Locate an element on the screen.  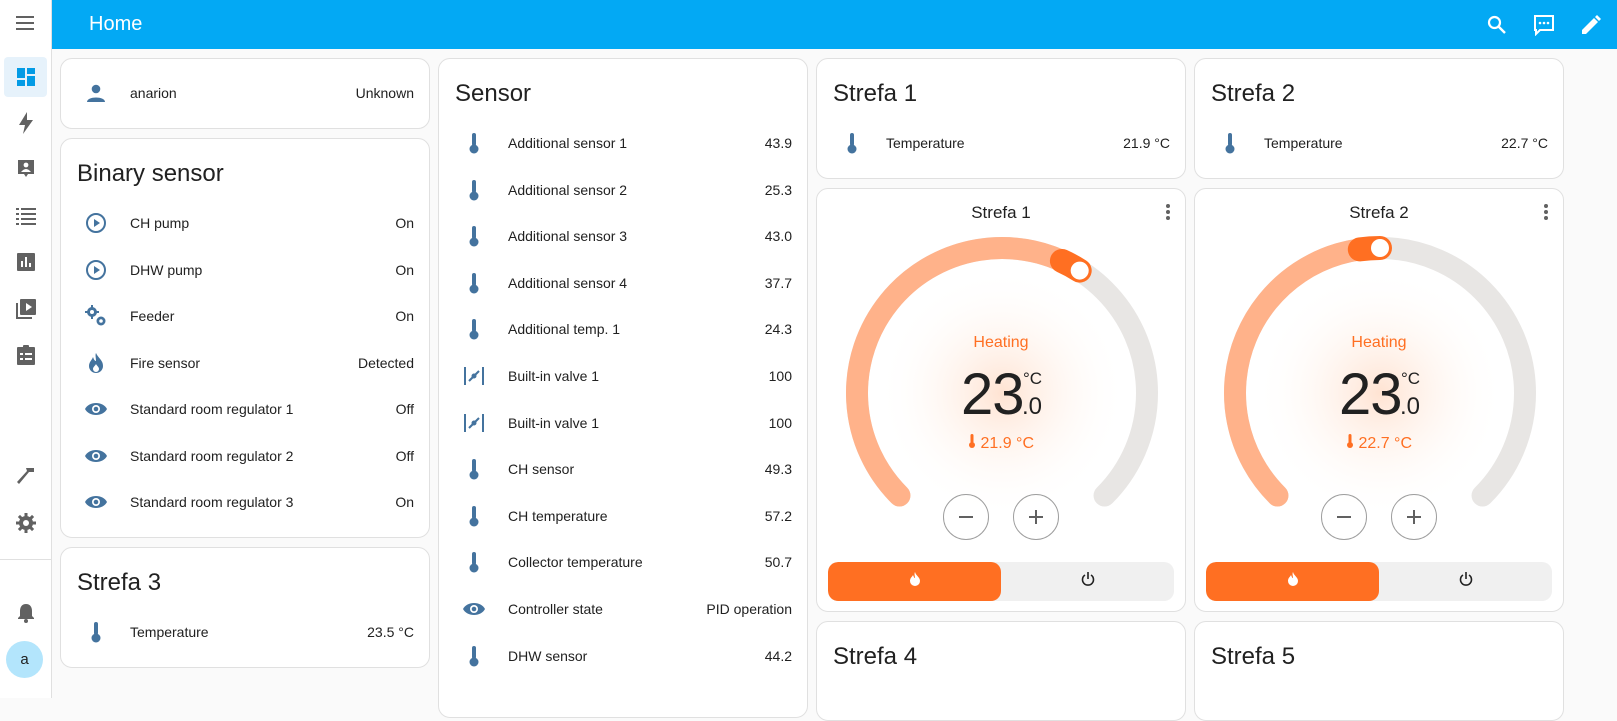
page-title: Home is located at coordinates (116, 24).